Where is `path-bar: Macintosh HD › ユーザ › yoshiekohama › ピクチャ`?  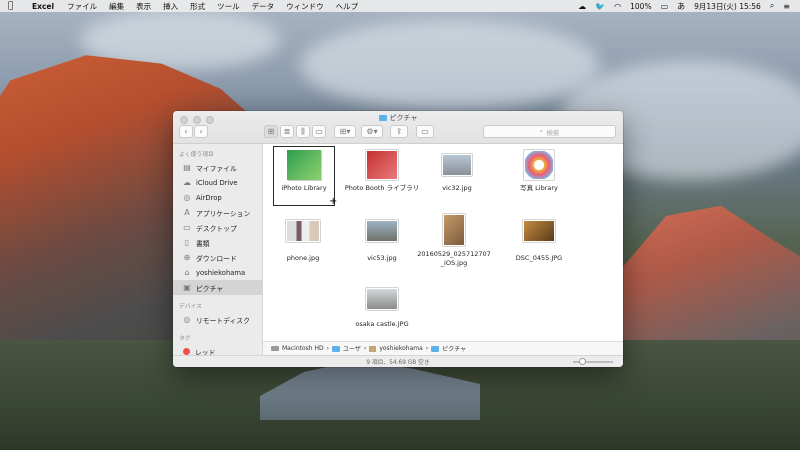 path-bar: Macintosh HD › ユーザ › yoshiekohama › ピクチャ is located at coordinates (443, 348).